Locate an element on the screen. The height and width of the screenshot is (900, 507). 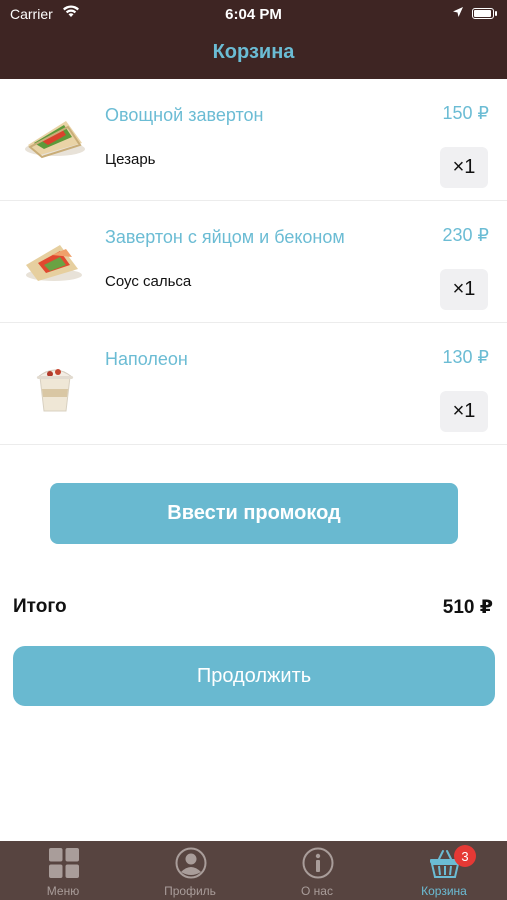
navigation-bar: Carrier 6:04 PM Корзина is located at coordinates (253, 39).